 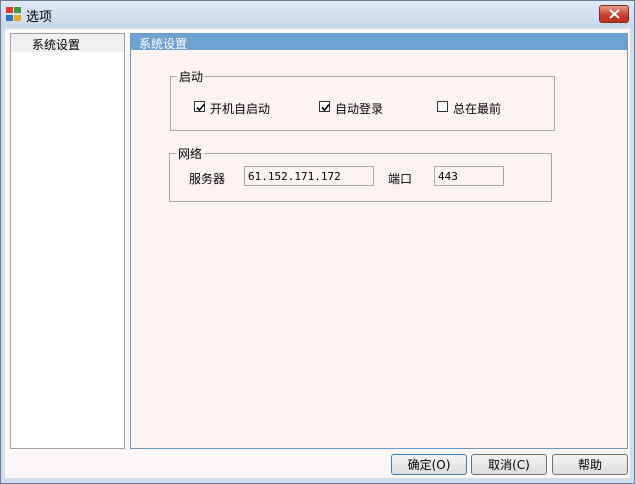 I want to click on help-button: 帮助, so click(x=590, y=464).